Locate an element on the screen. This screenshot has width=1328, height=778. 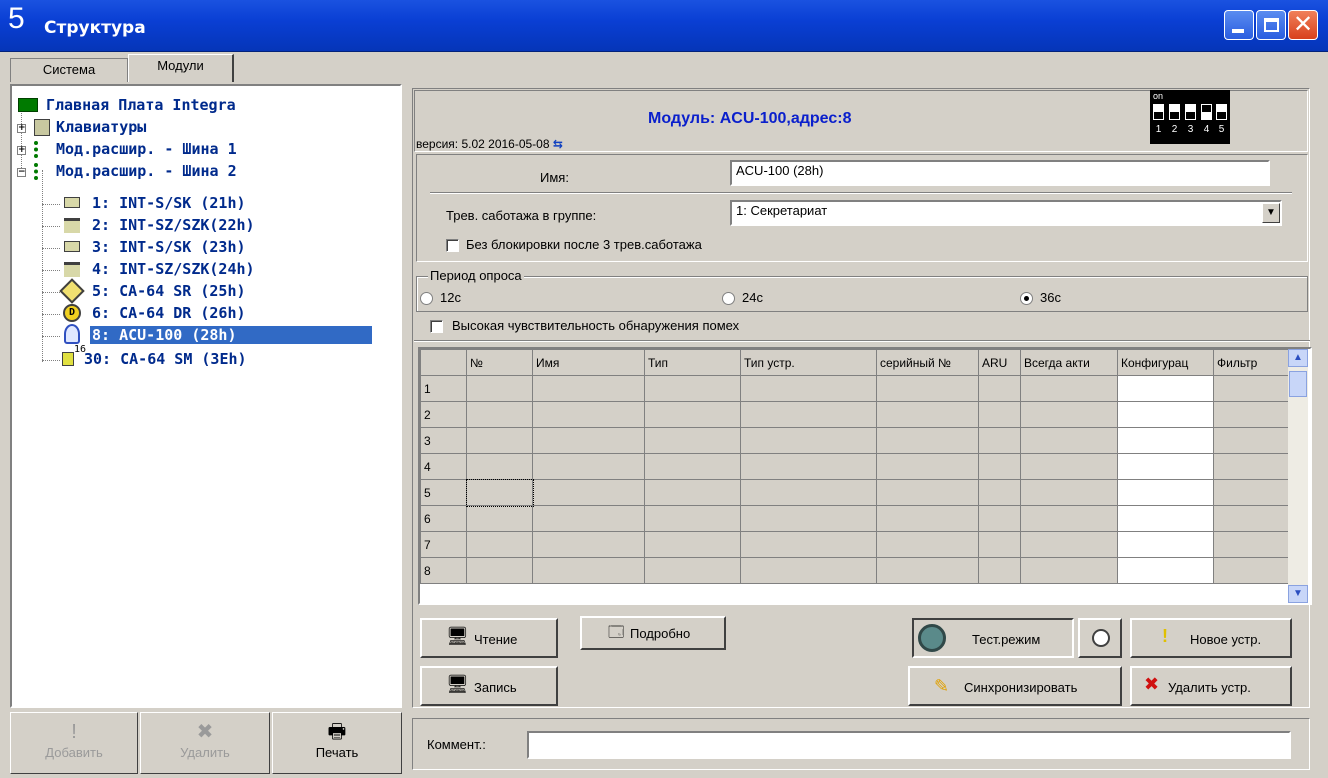
table-row: 1 is located at coordinates (855, 388).